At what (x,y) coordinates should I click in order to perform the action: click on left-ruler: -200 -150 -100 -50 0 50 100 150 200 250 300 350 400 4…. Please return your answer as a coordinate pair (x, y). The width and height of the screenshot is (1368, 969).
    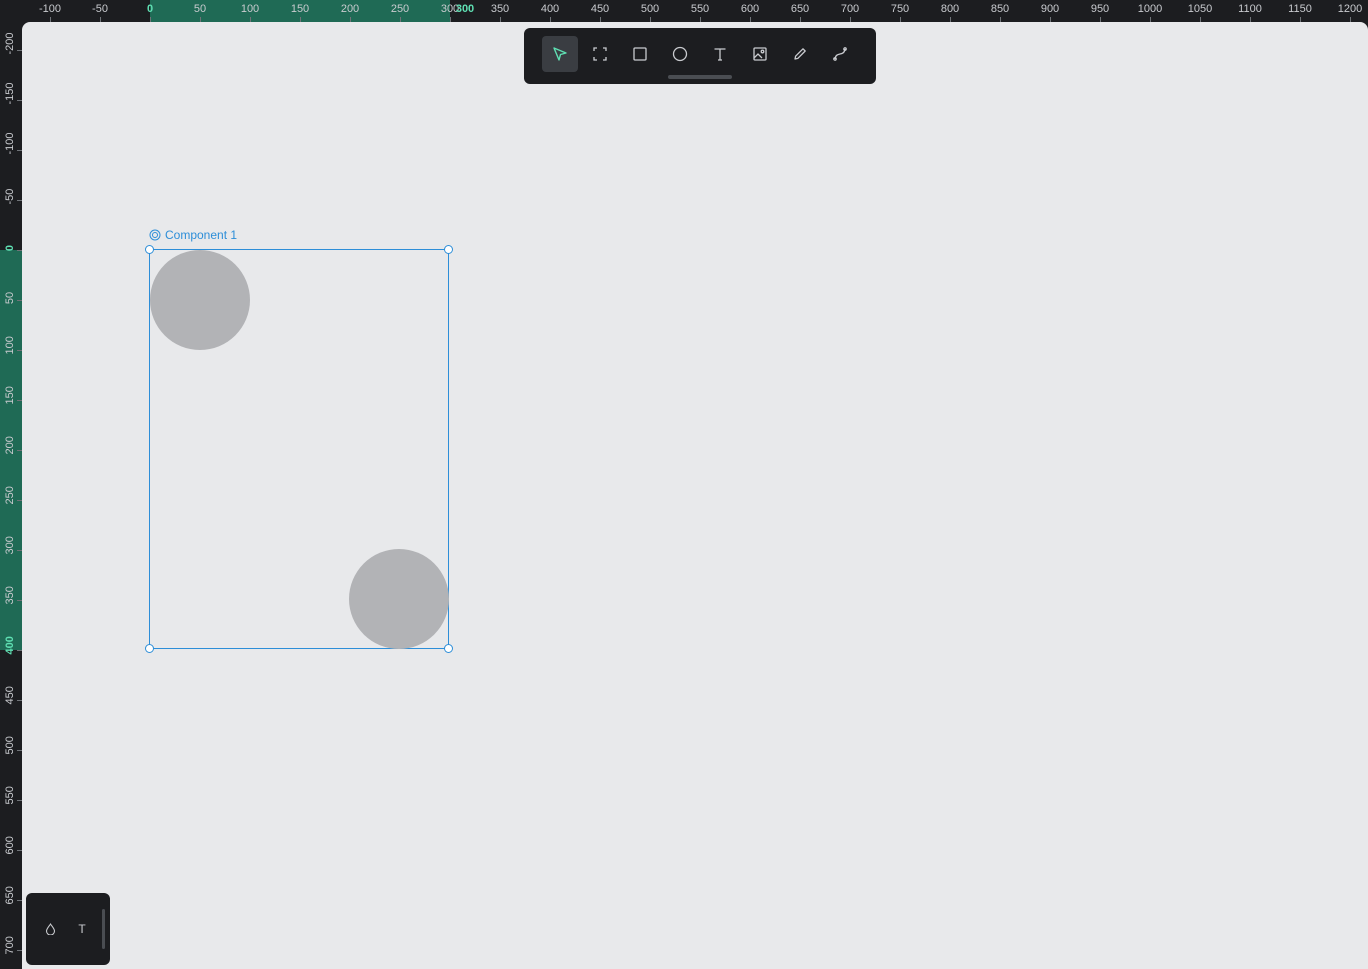
    Looking at the image, I should click on (11, 484).